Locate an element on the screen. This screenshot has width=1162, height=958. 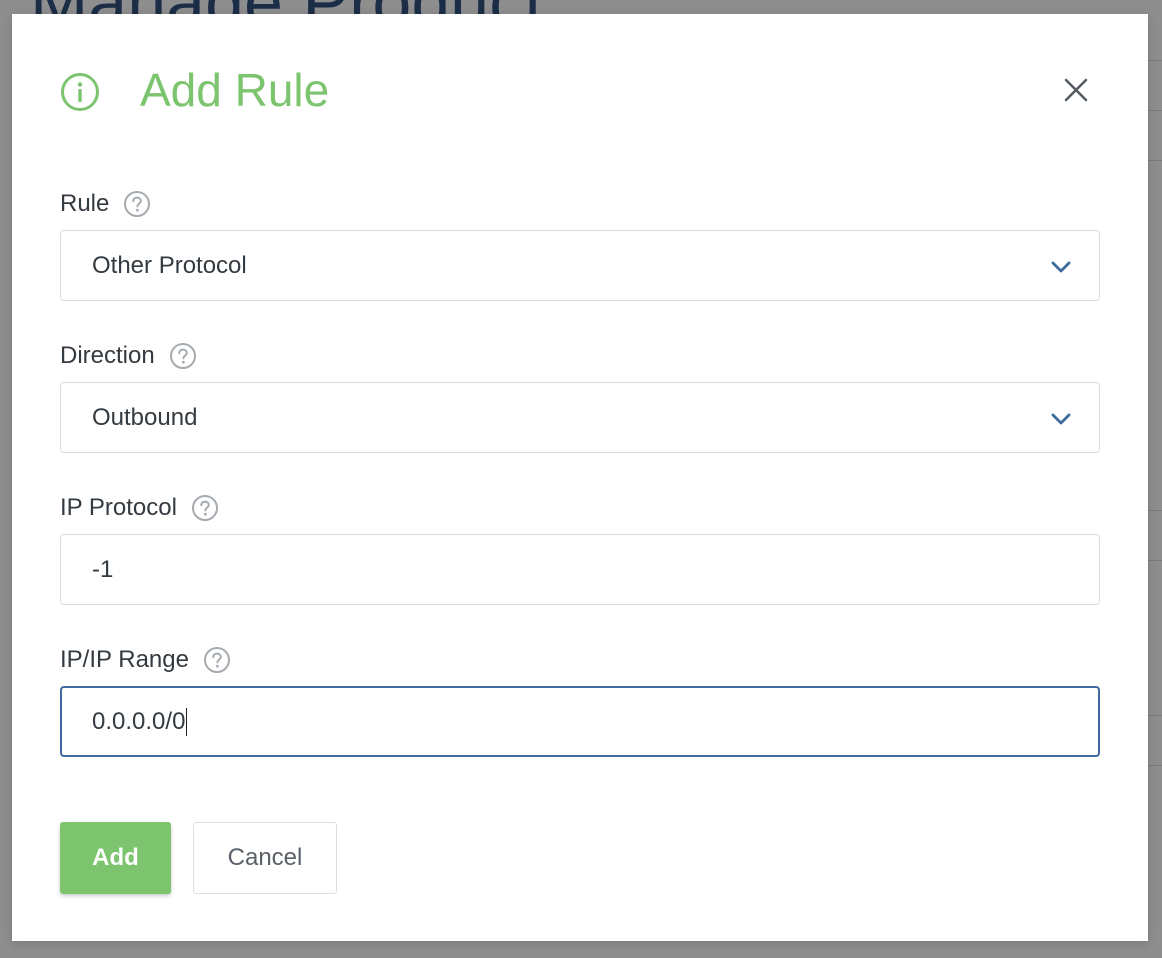
text-cursor is located at coordinates (187, 721).